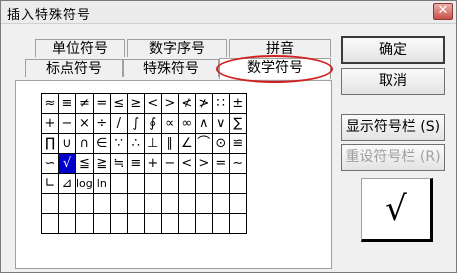 The image size is (457, 273). What do you see at coordinates (101, 123) in the screenshot?
I see `symbol-cell: ÷` at bounding box center [101, 123].